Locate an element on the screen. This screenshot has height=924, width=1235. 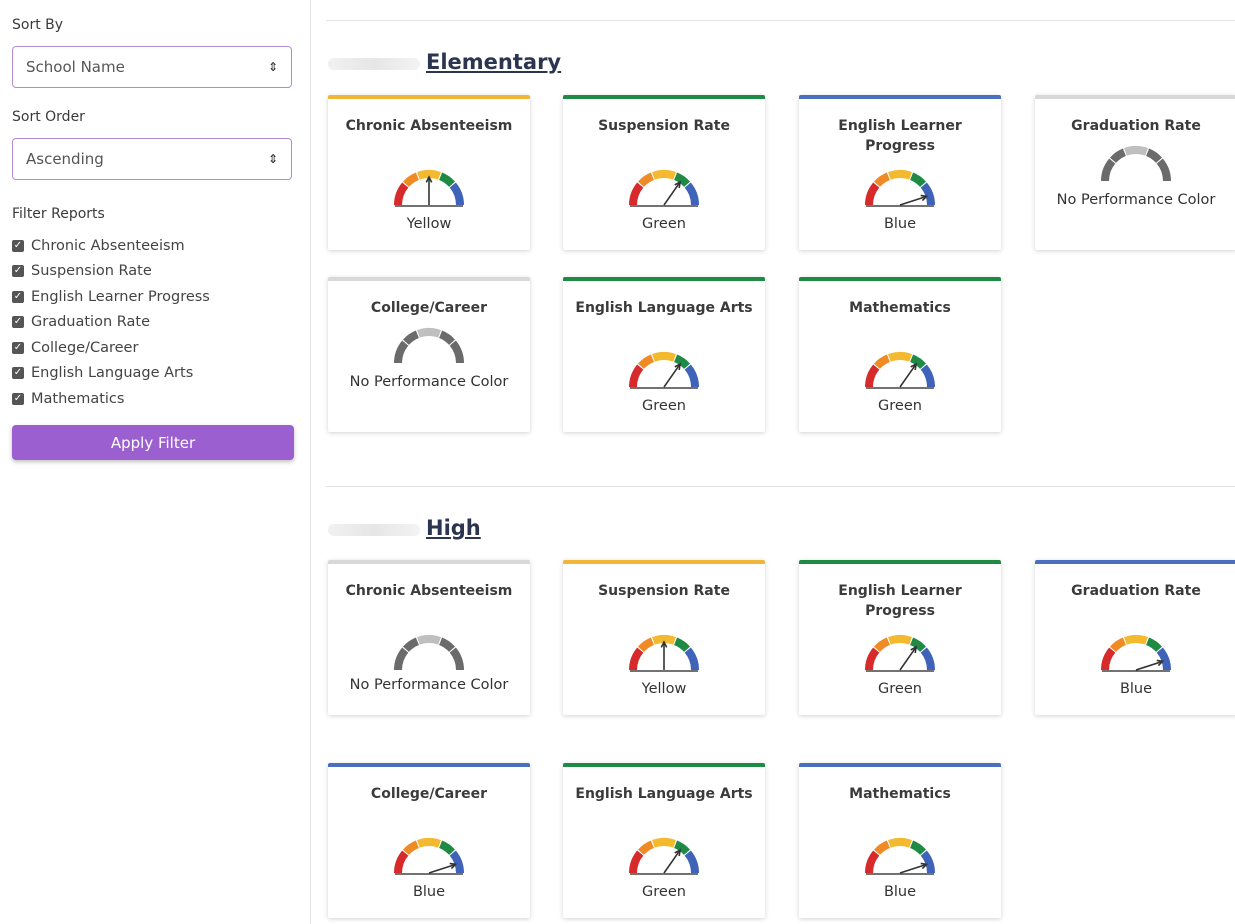
filter-label: English Language Arts is located at coordinates (112, 373).